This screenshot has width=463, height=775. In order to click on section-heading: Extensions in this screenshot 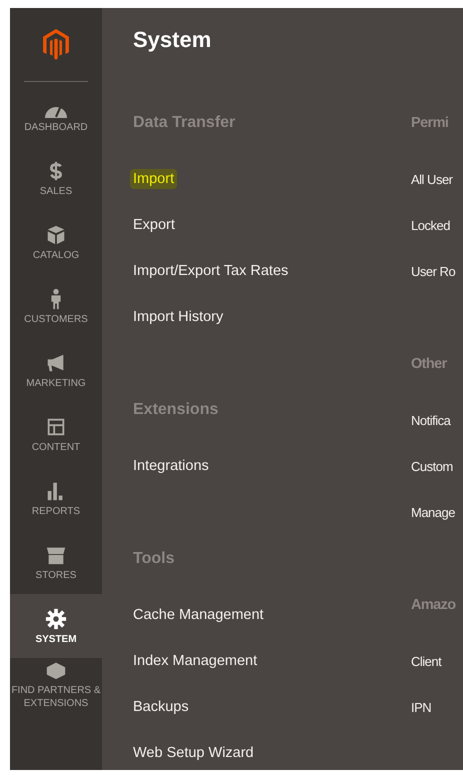, I will do `click(176, 410)`.